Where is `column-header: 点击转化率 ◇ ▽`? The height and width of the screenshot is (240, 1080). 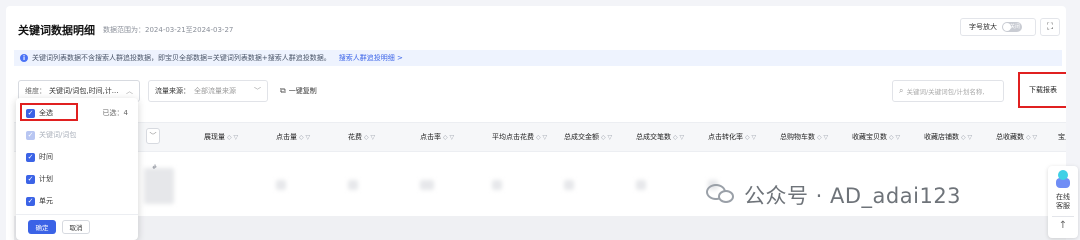
column-header: 点击转化率 ◇ ▽ is located at coordinates (732, 137).